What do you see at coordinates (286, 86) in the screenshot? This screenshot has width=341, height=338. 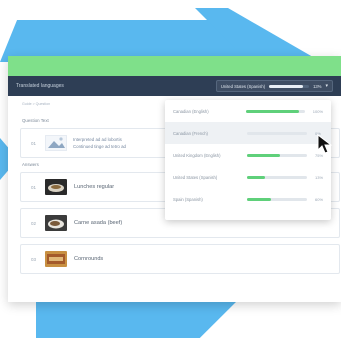 I see `language-progress-fill` at bounding box center [286, 86].